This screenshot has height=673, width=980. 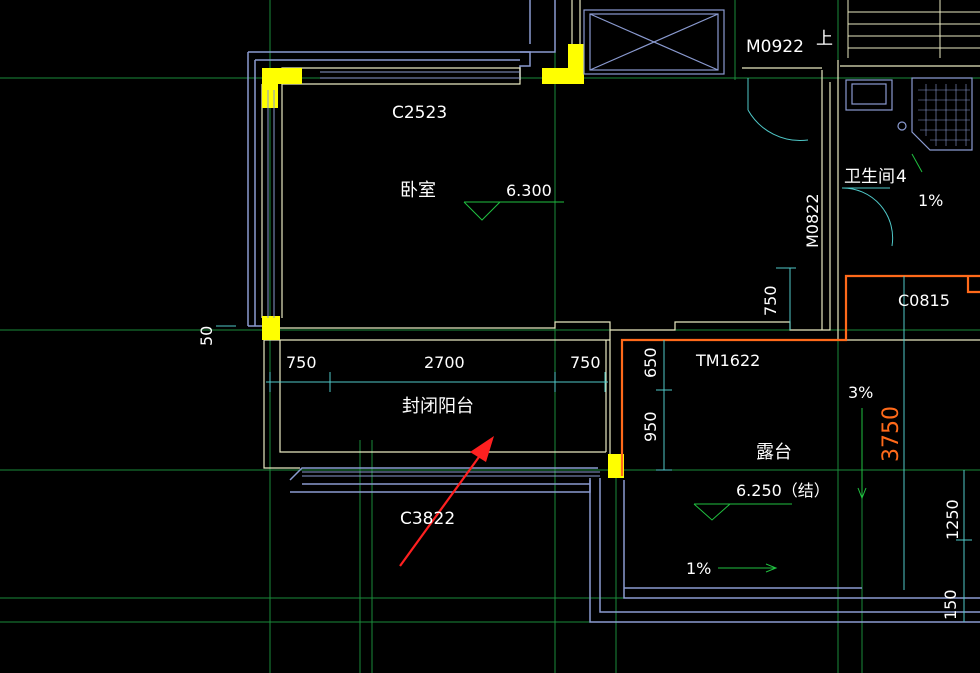 What do you see at coordinates (901, 177) in the screenshot?
I see `room-number-bathroom: 4` at bounding box center [901, 177].